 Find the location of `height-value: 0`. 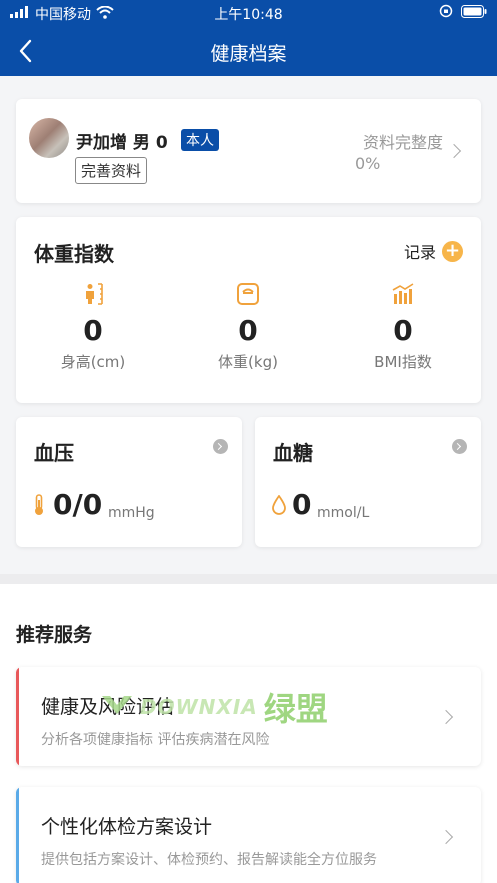

height-value: 0 is located at coordinates (93, 330).